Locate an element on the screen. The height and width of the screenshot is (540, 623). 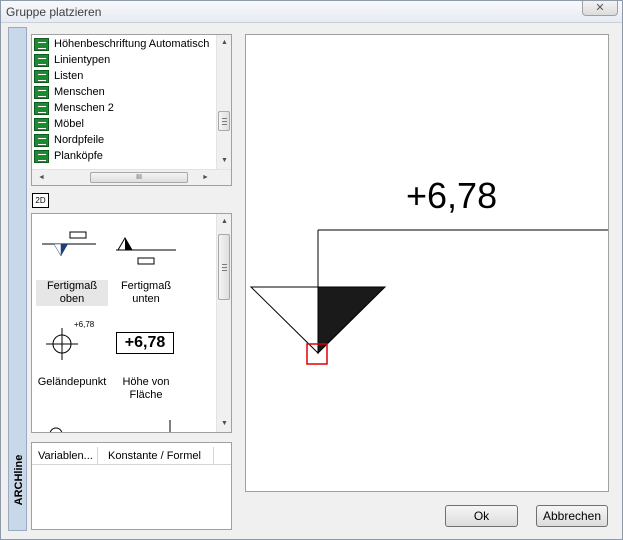
brand-label-box: ARCHline is located at coordinates (18, 482).